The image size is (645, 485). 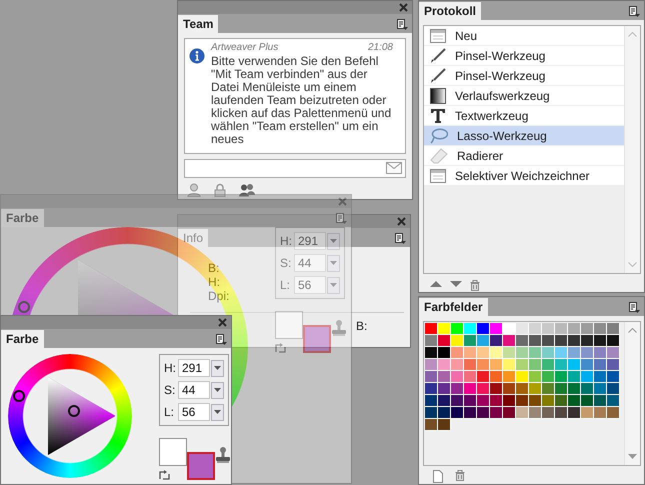 What do you see at coordinates (524, 36) in the screenshot?
I see `history-item: Neu` at bounding box center [524, 36].